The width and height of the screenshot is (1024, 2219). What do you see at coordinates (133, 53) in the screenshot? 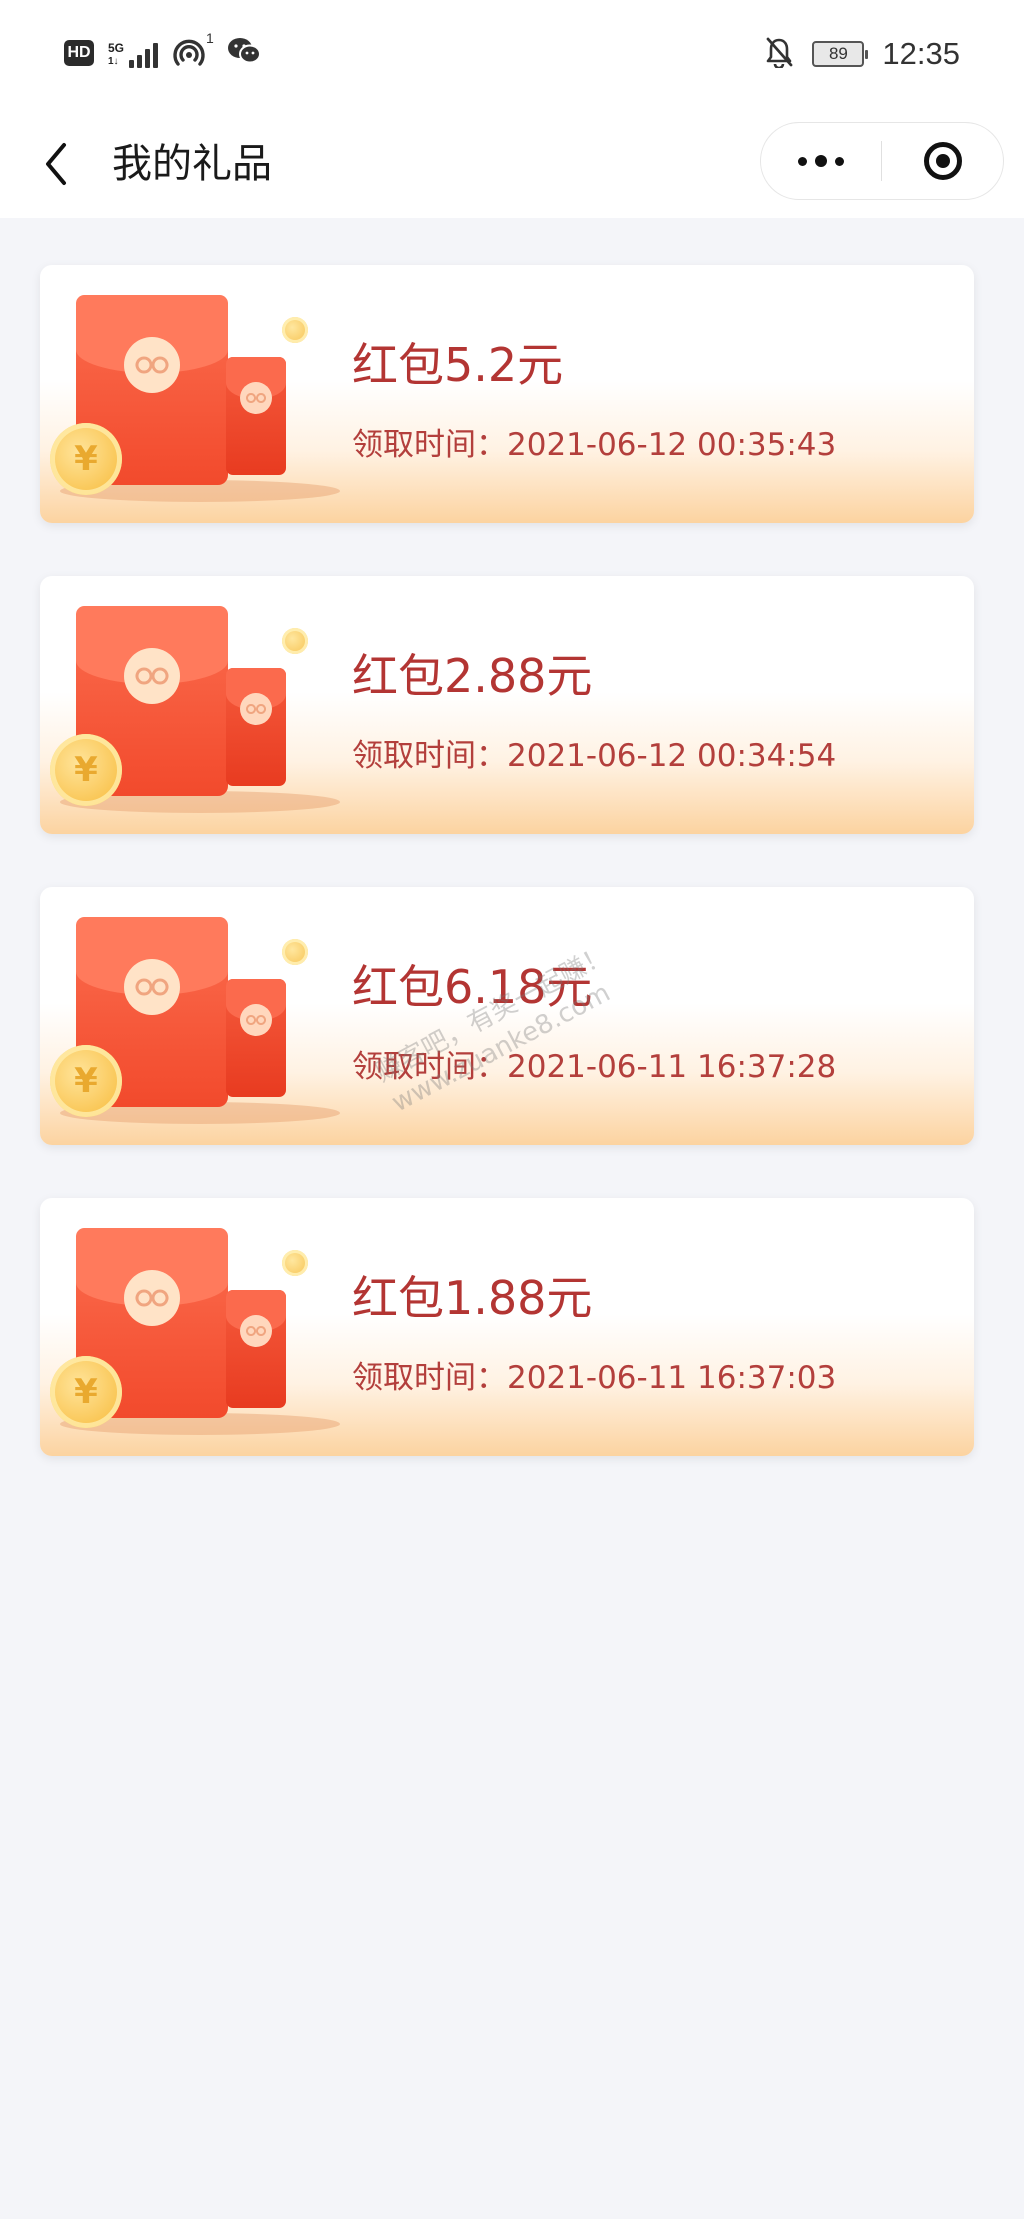
I see `signal-icon: 5G 1↓` at bounding box center [133, 53].